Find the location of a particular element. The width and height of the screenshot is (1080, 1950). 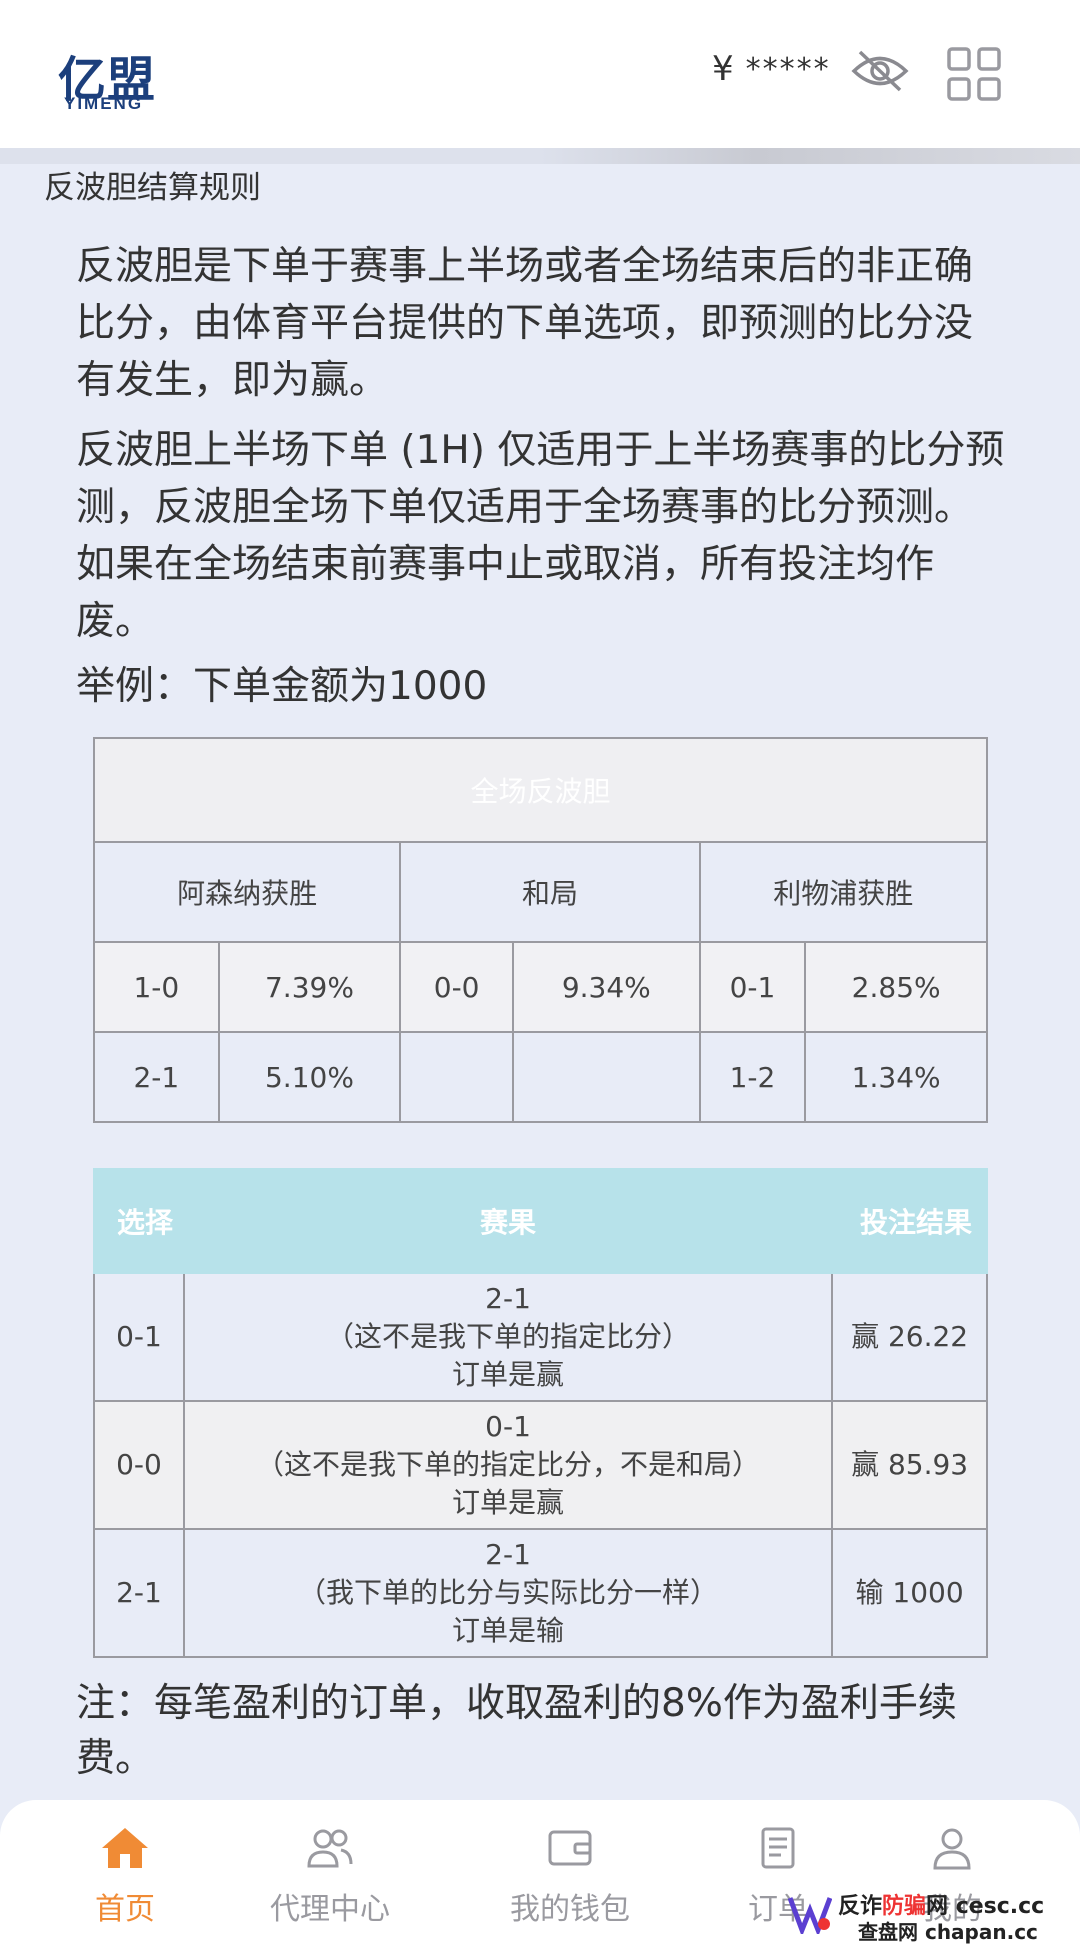

odds-rate: 9.34% is located at coordinates (606, 987).